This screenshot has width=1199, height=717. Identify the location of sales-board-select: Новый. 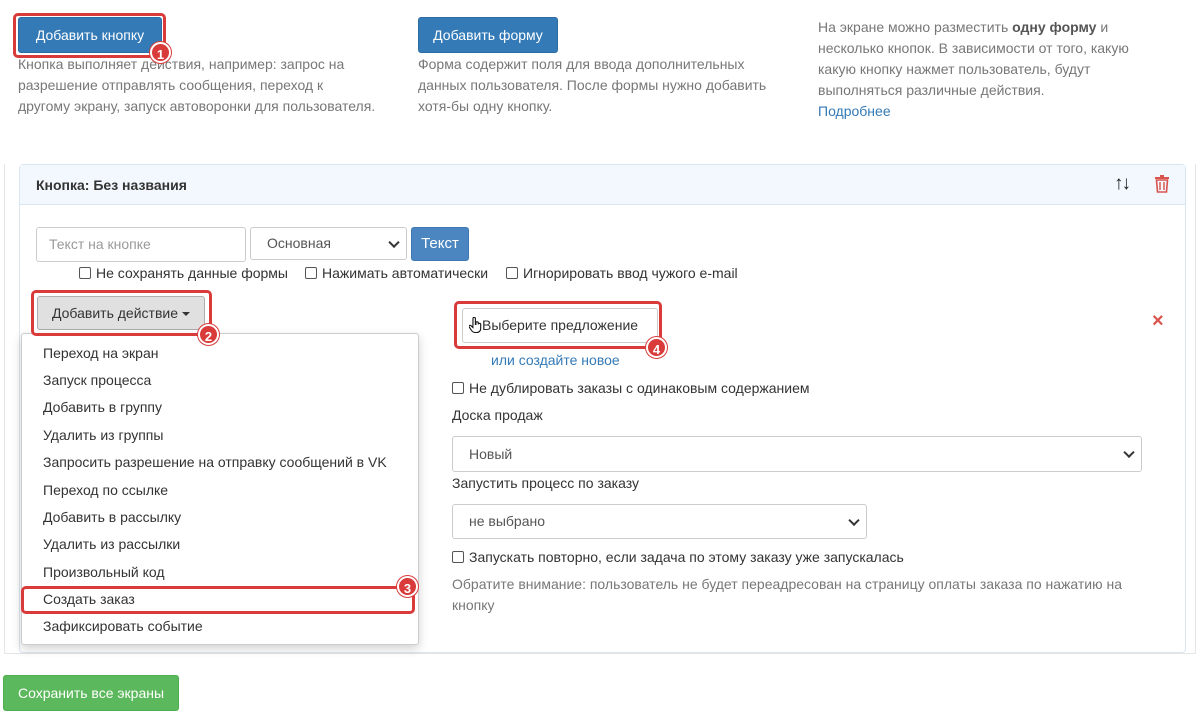
(797, 454).